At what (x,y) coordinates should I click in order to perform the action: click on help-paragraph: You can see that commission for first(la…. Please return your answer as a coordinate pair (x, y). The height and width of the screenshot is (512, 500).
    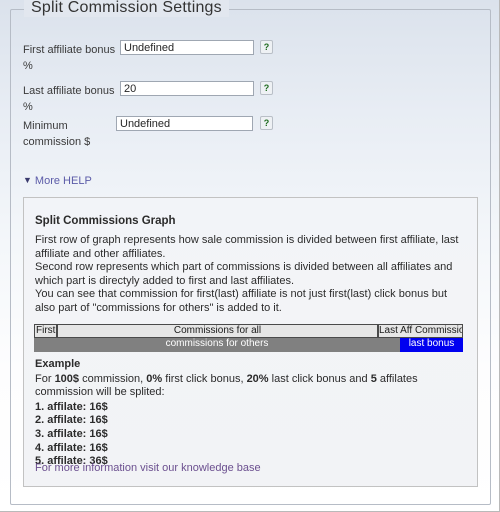
    Looking at the image, I should click on (241, 301).